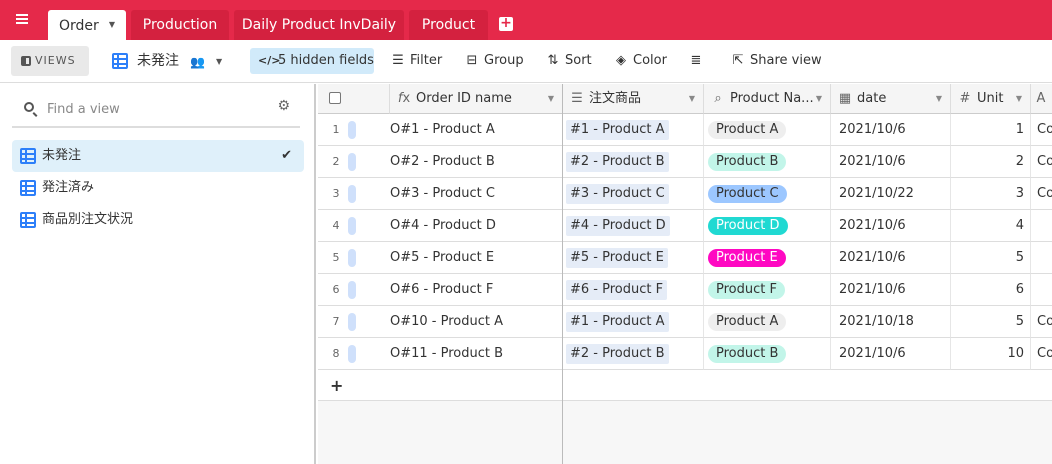 The height and width of the screenshot is (464, 1052). I want to click on linked-record-cell: #3 - Product C, so click(633, 194).